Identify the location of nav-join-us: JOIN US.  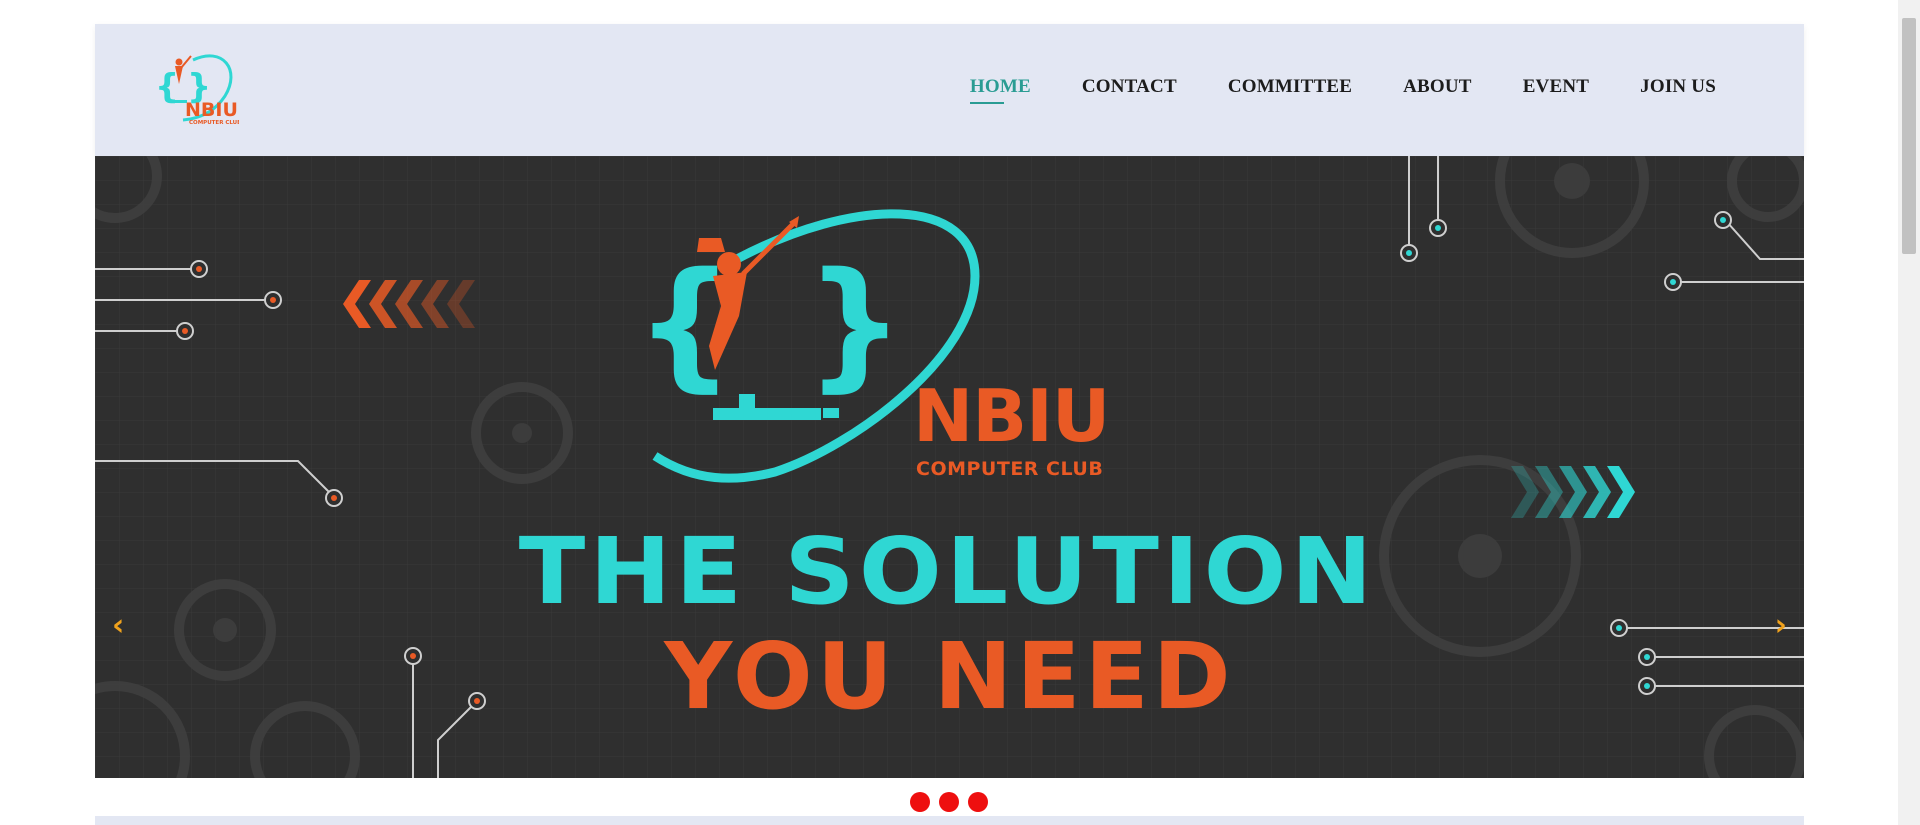
(1678, 86).